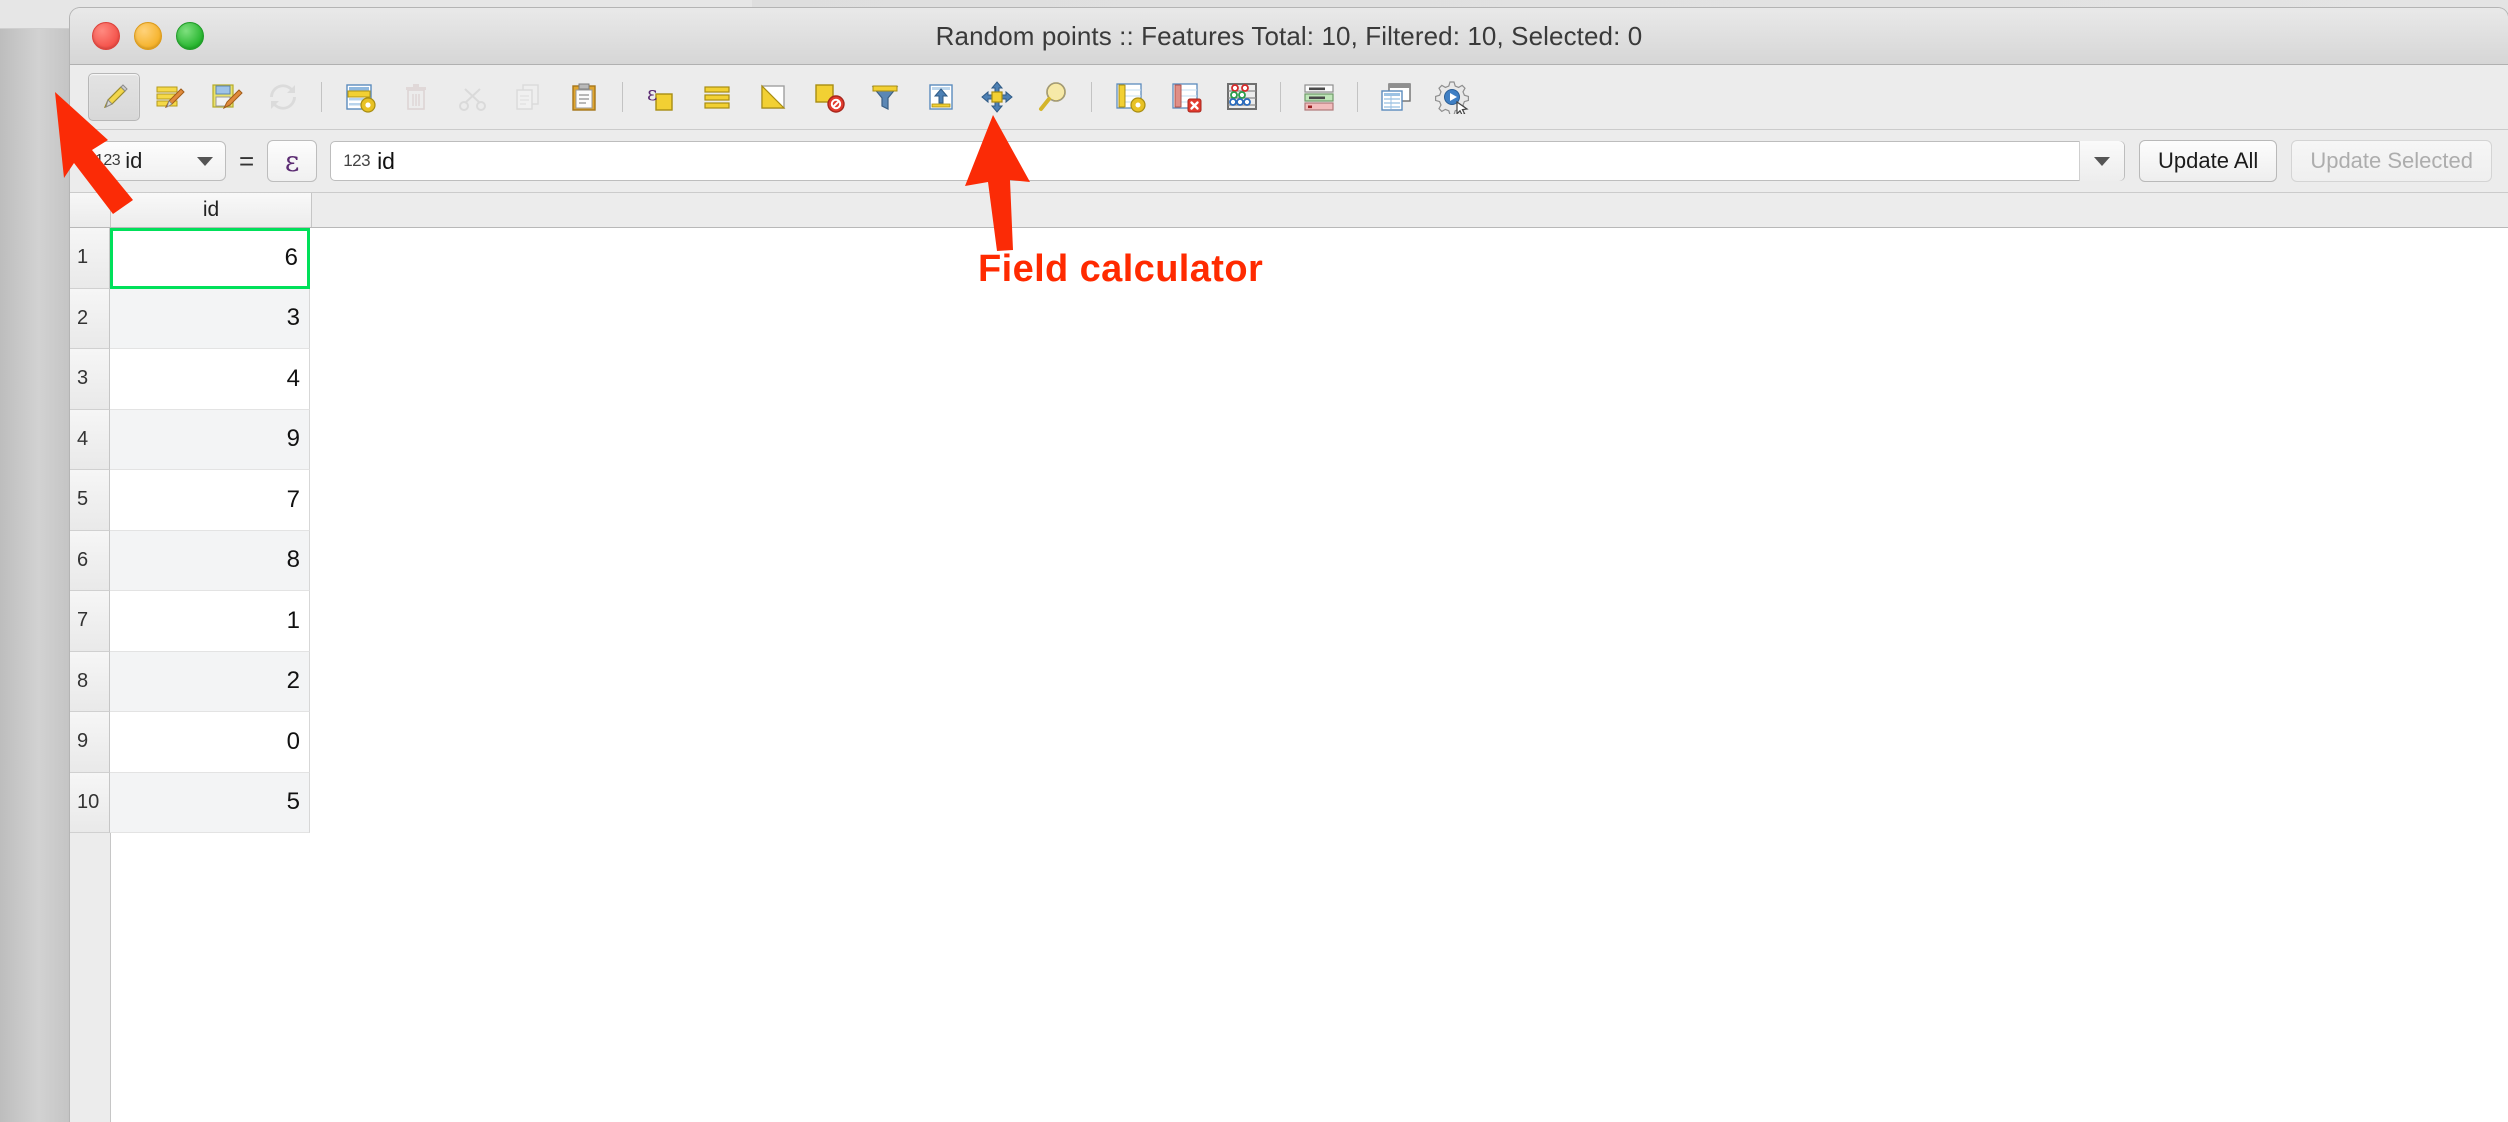 Image resolution: width=2508 pixels, height=1122 pixels. I want to click on table-up-arrow-icon, so click(941, 97).